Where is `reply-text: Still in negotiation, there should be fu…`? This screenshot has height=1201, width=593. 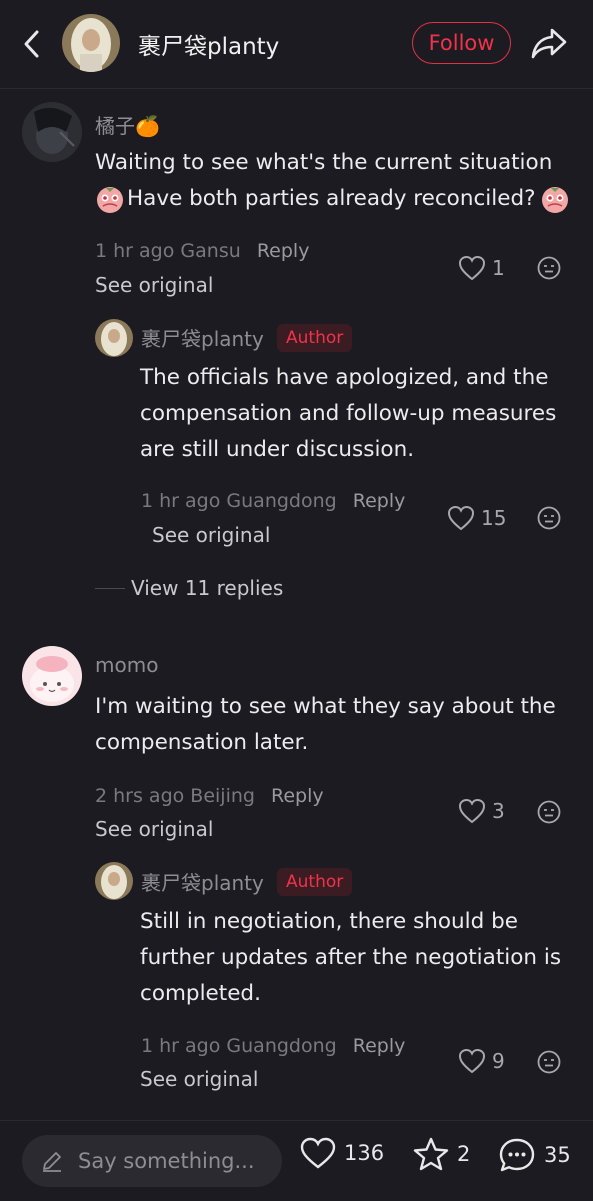
reply-text: Still in negotiation, there should be fu… is located at coordinates (351, 957).